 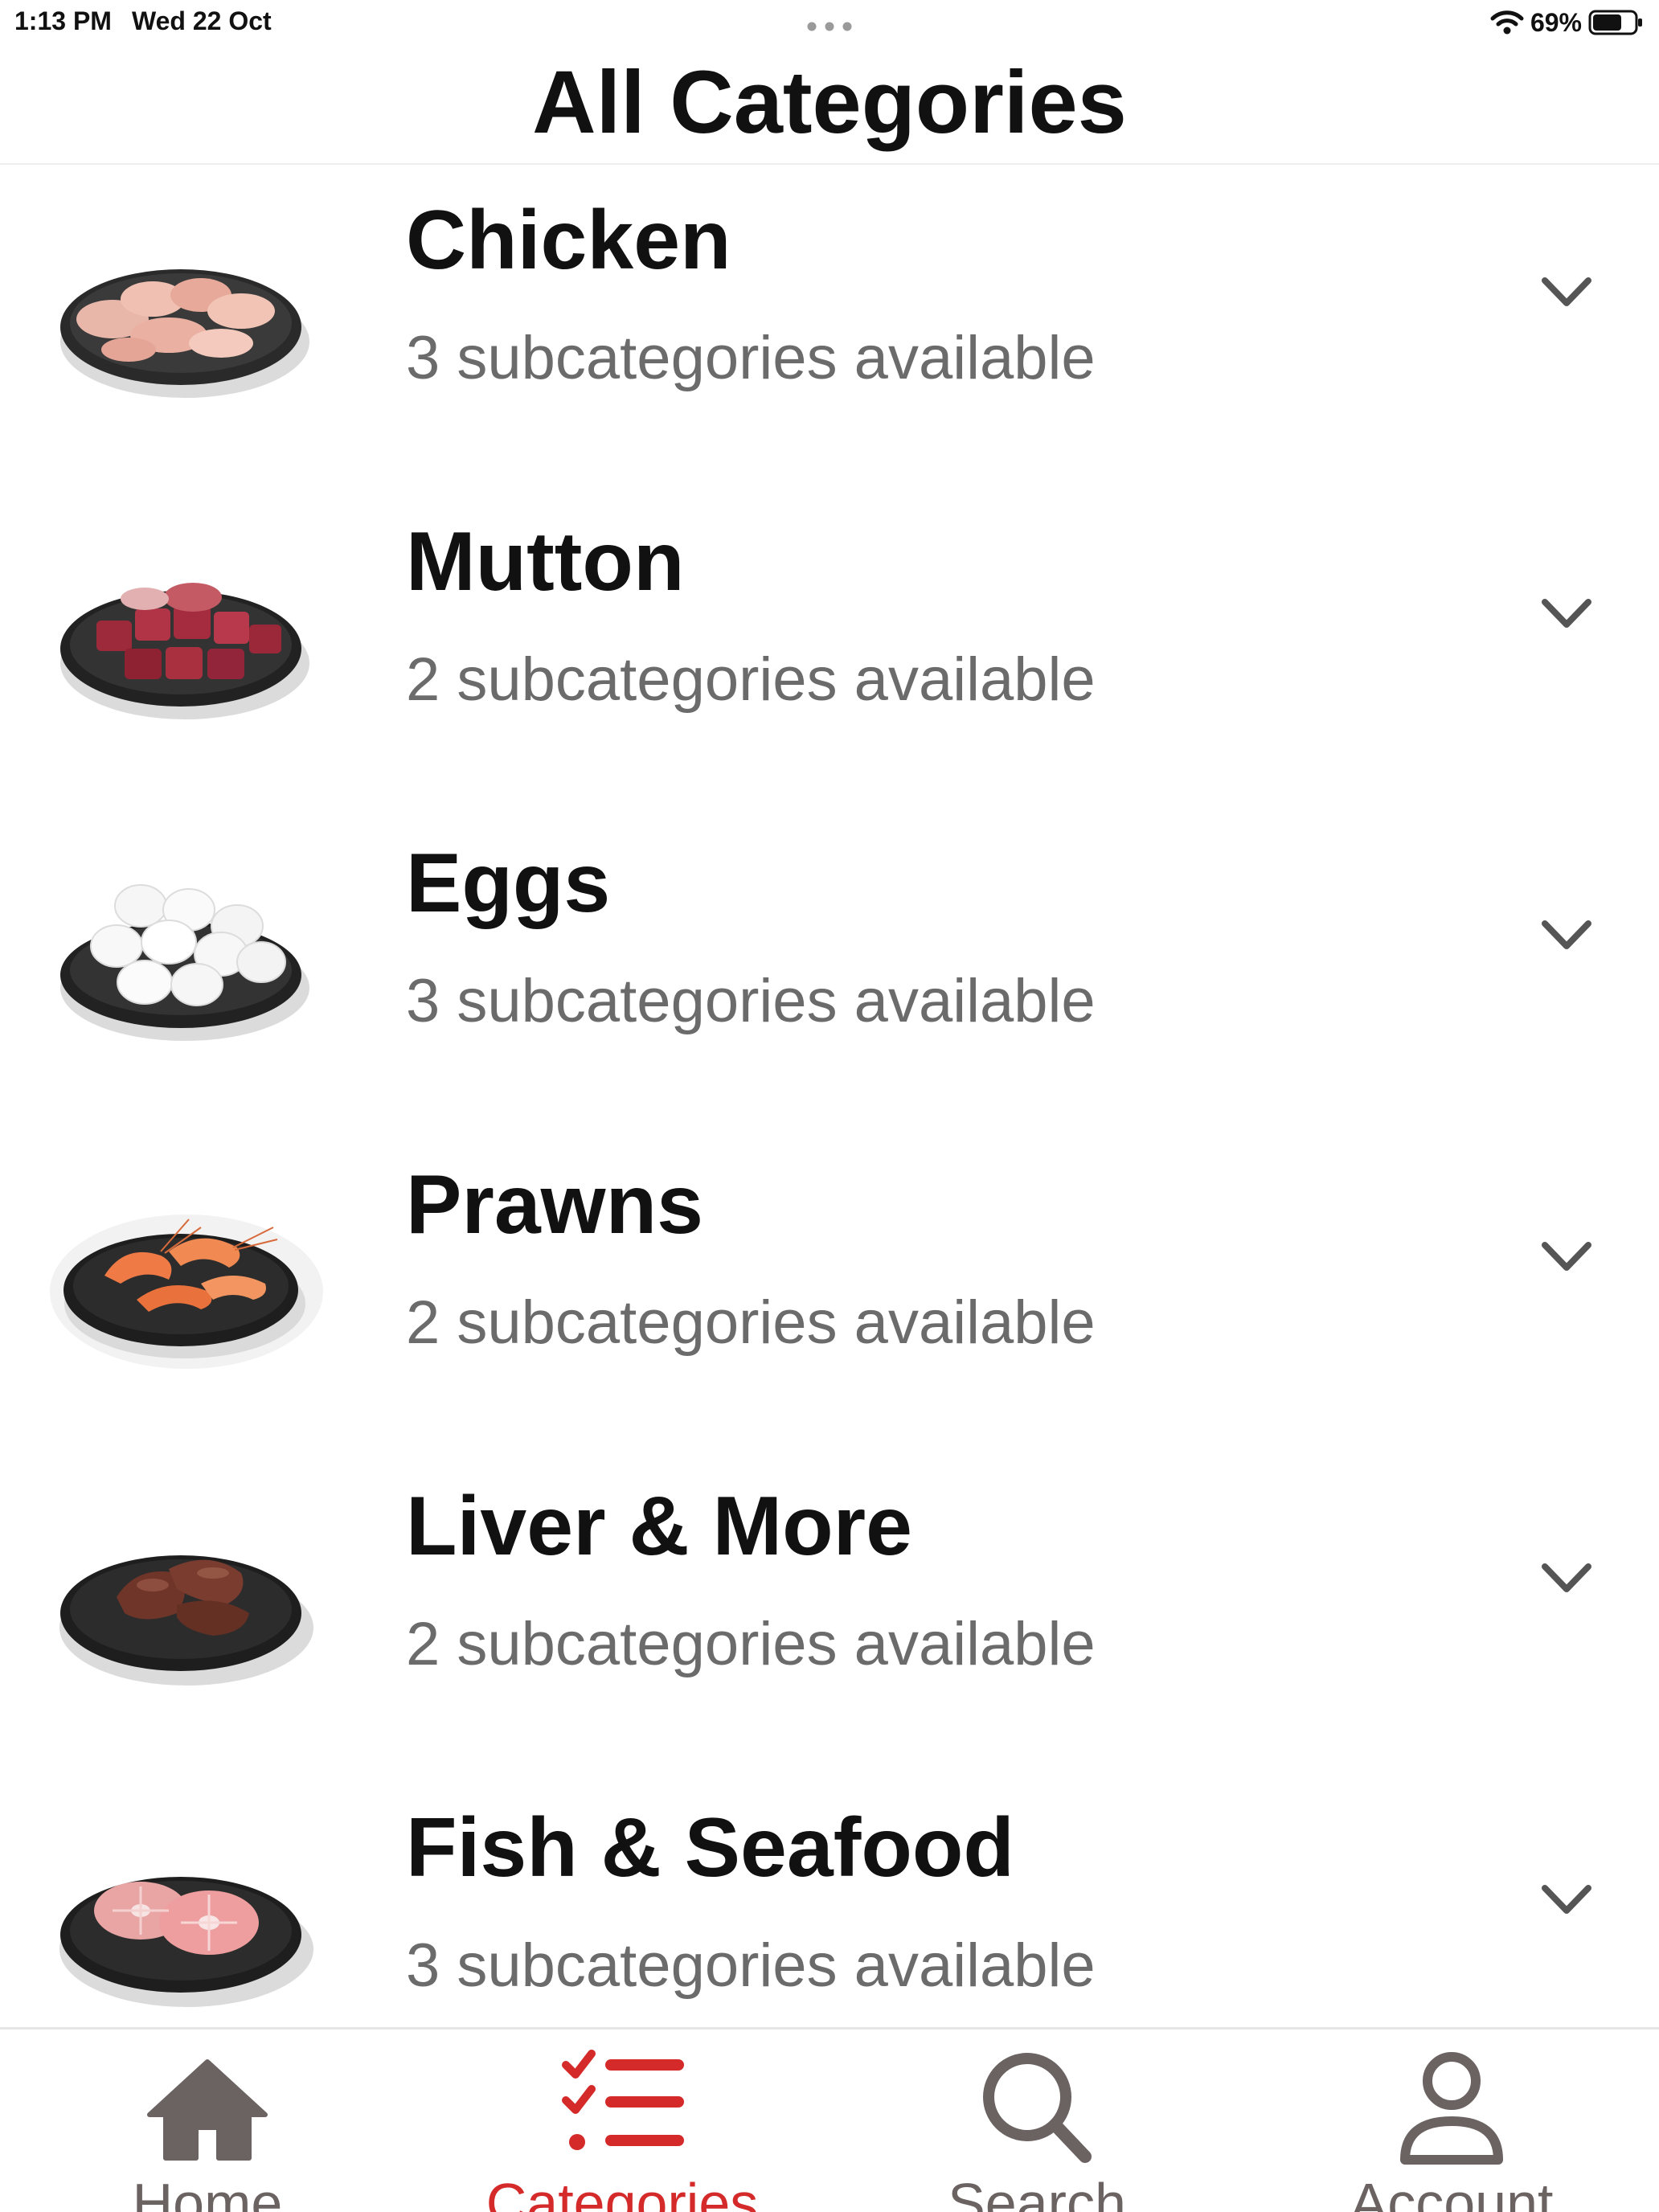 What do you see at coordinates (622, 2107) in the screenshot?
I see `checklist-icon` at bounding box center [622, 2107].